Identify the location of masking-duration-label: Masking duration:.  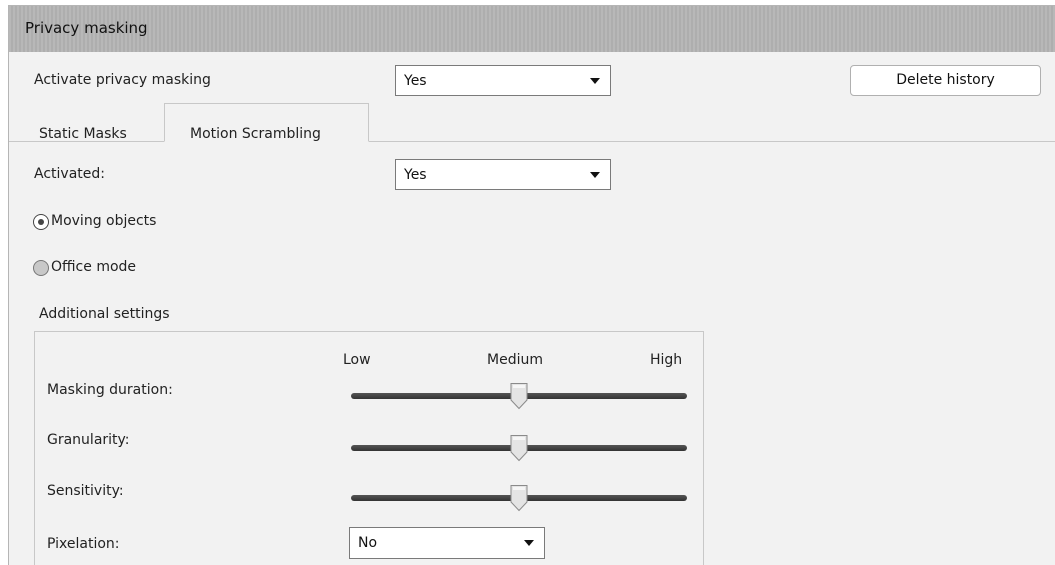
(110, 390).